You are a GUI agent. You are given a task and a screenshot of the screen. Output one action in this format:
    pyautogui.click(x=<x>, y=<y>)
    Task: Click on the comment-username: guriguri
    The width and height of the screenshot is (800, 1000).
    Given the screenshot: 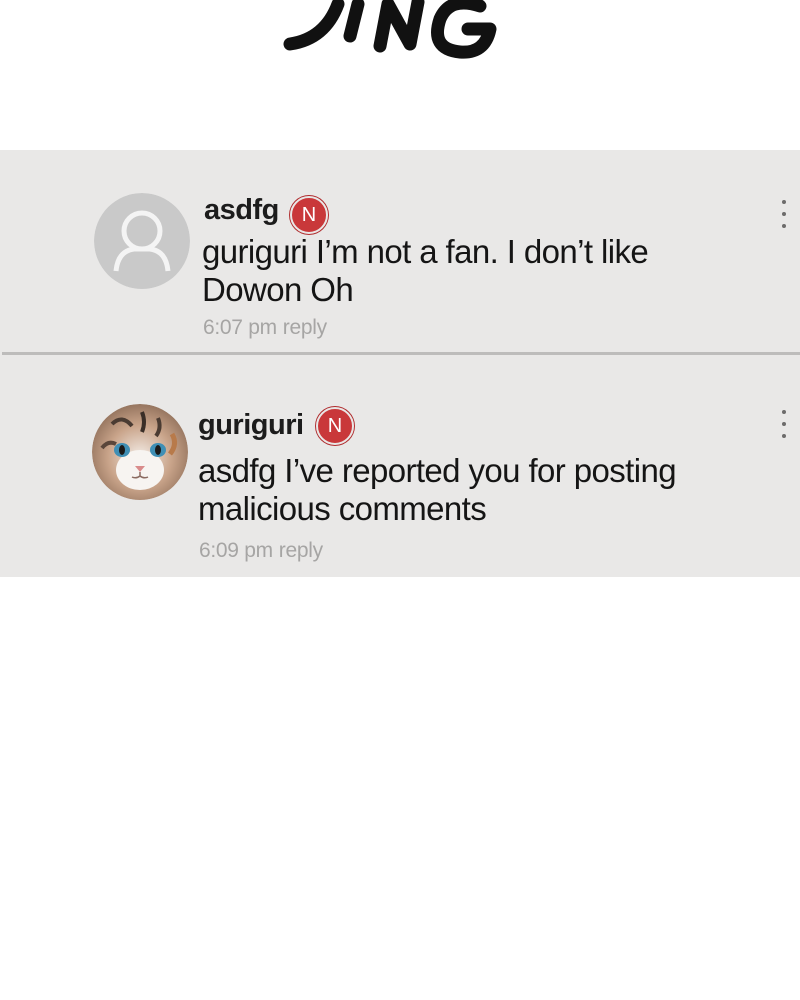 What is the action you would take?
    pyautogui.click(x=251, y=425)
    